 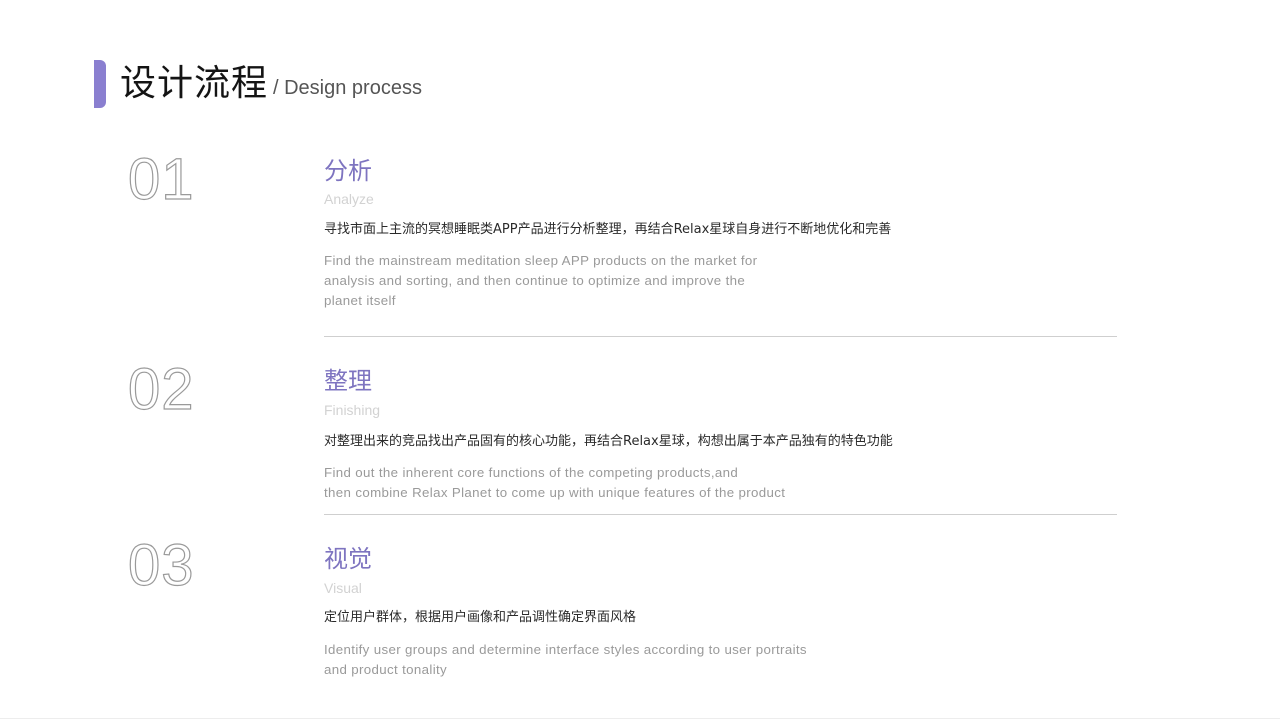 What do you see at coordinates (194, 83) in the screenshot?
I see `page-title: 设计流程` at bounding box center [194, 83].